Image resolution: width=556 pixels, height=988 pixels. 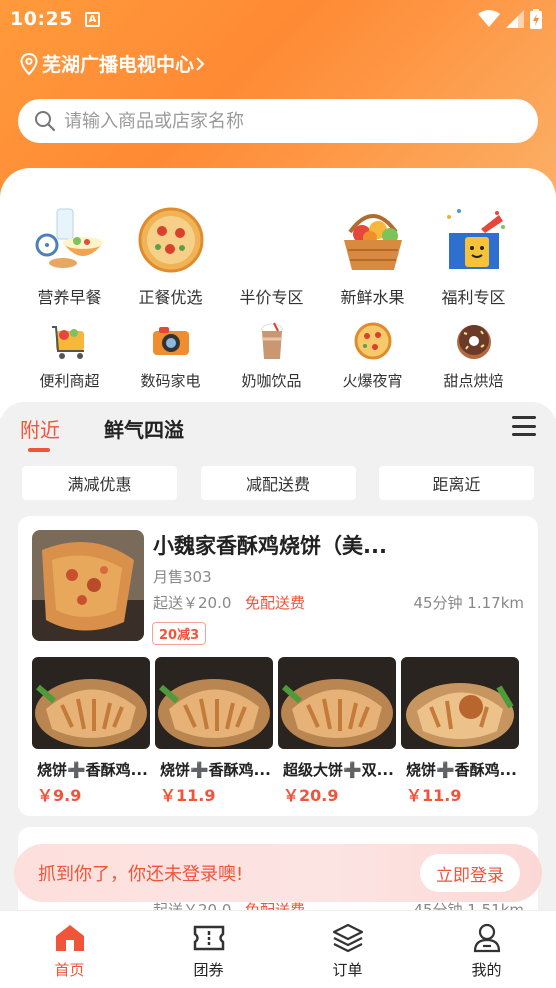 I want to click on product-price: ￥20.9, so click(x=311, y=795).